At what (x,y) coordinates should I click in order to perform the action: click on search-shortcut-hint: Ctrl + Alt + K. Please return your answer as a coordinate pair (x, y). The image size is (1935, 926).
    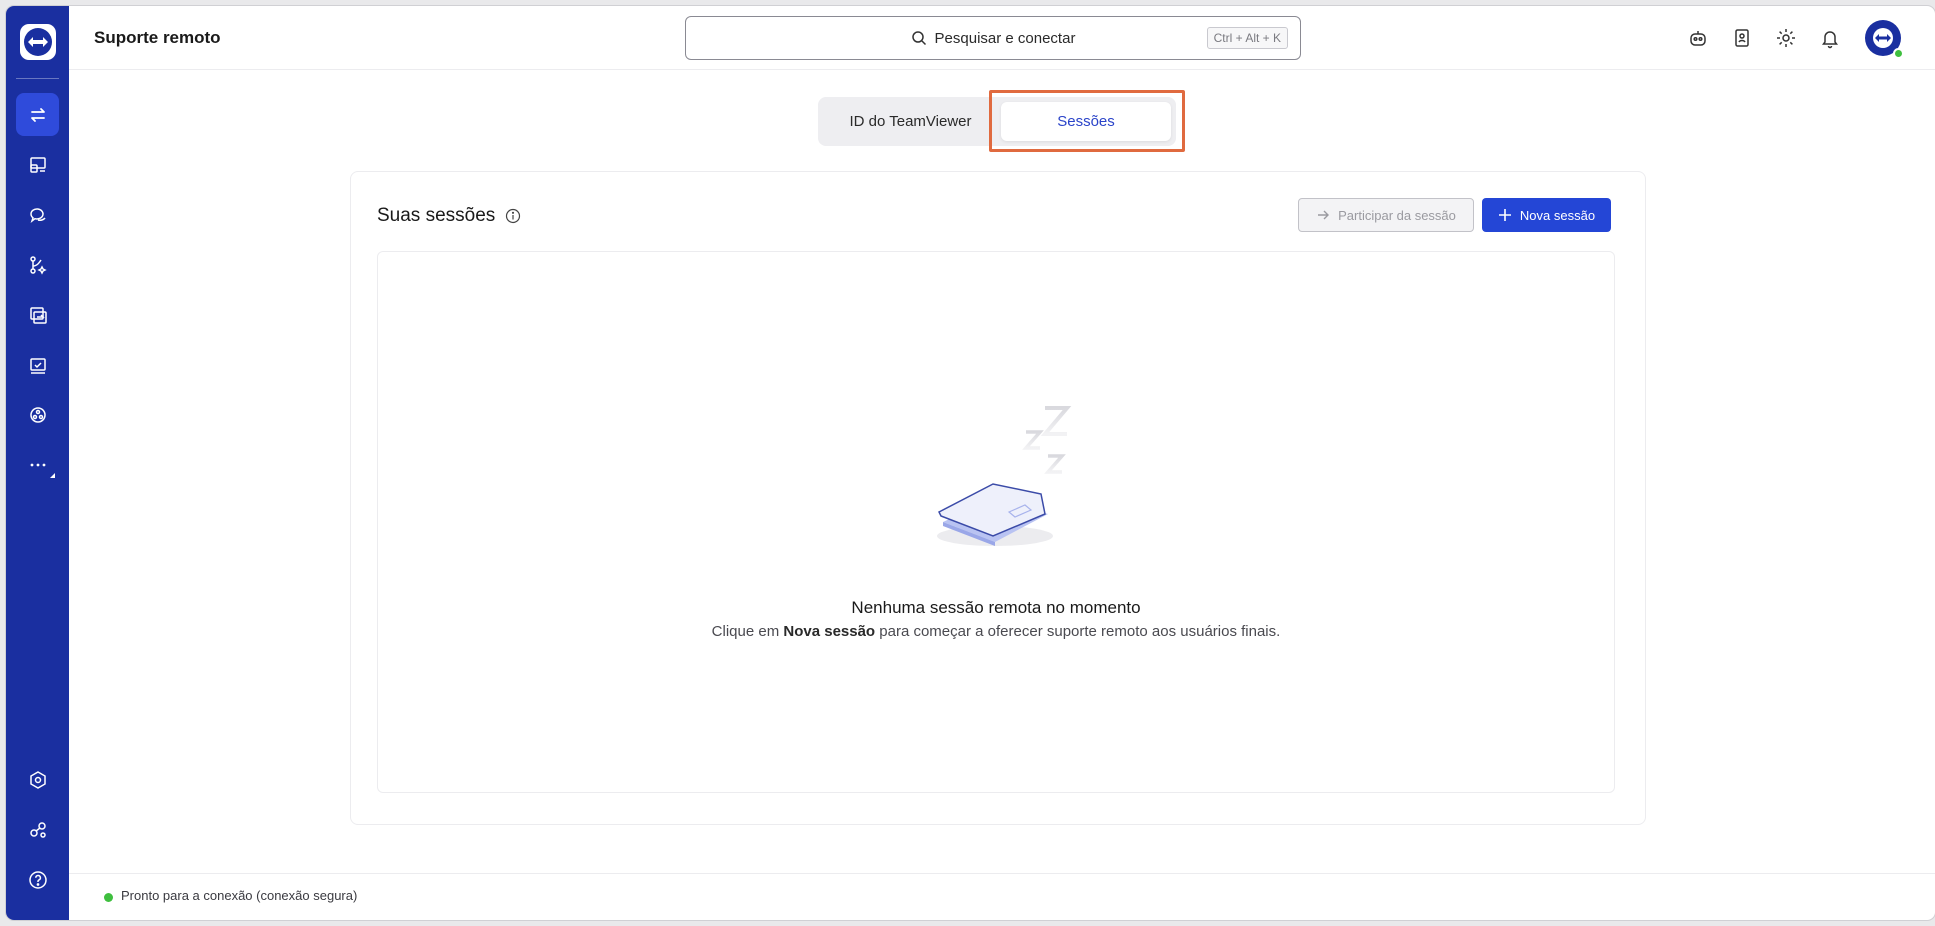
    Looking at the image, I should click on (1247, 38).